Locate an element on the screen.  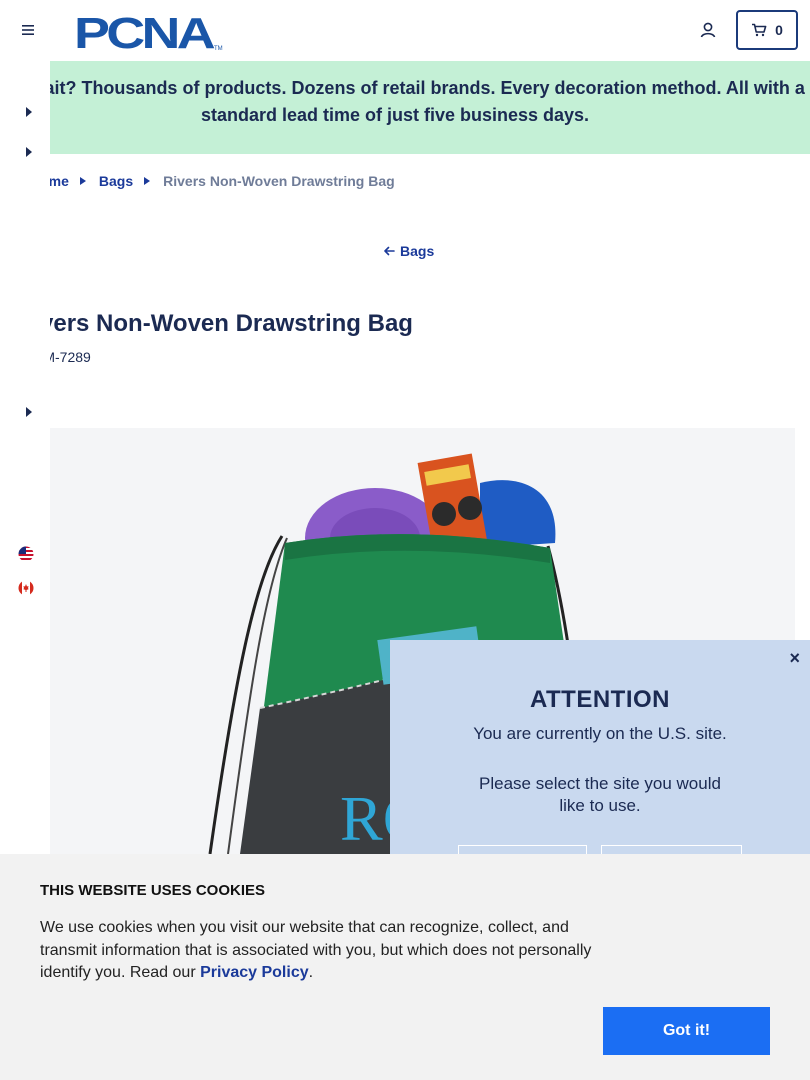
arrow-left-icon is located at coordinates (389, 251).